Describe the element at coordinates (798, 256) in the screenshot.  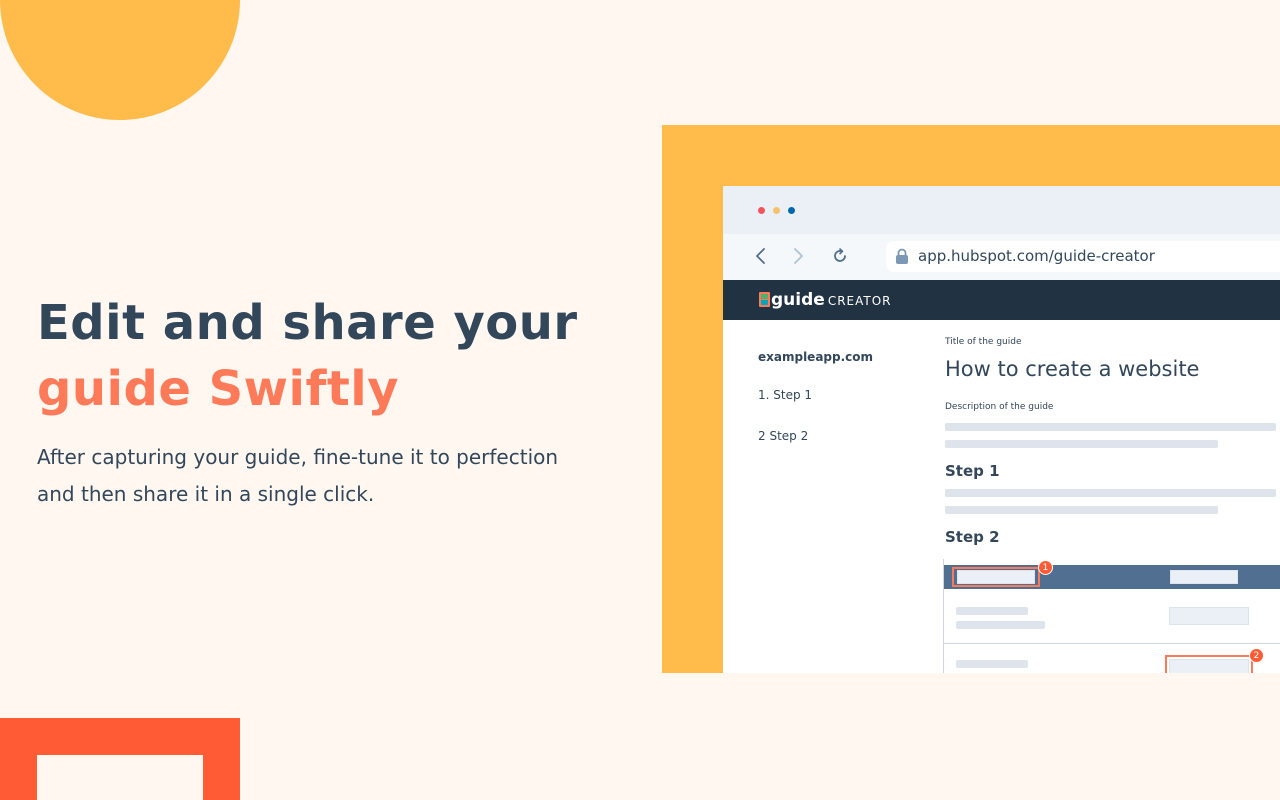
I see `forward-arrow-icon` at that location.